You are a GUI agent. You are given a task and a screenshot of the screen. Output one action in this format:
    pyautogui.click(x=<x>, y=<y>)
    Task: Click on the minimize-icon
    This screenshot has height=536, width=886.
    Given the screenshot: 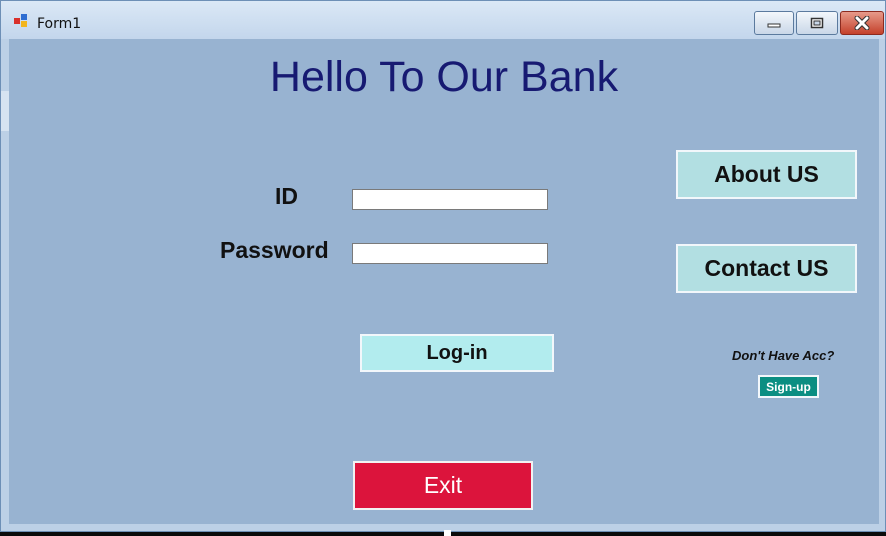 What is the action you would take?
    pyautogui.click(x=774, y=25)
    